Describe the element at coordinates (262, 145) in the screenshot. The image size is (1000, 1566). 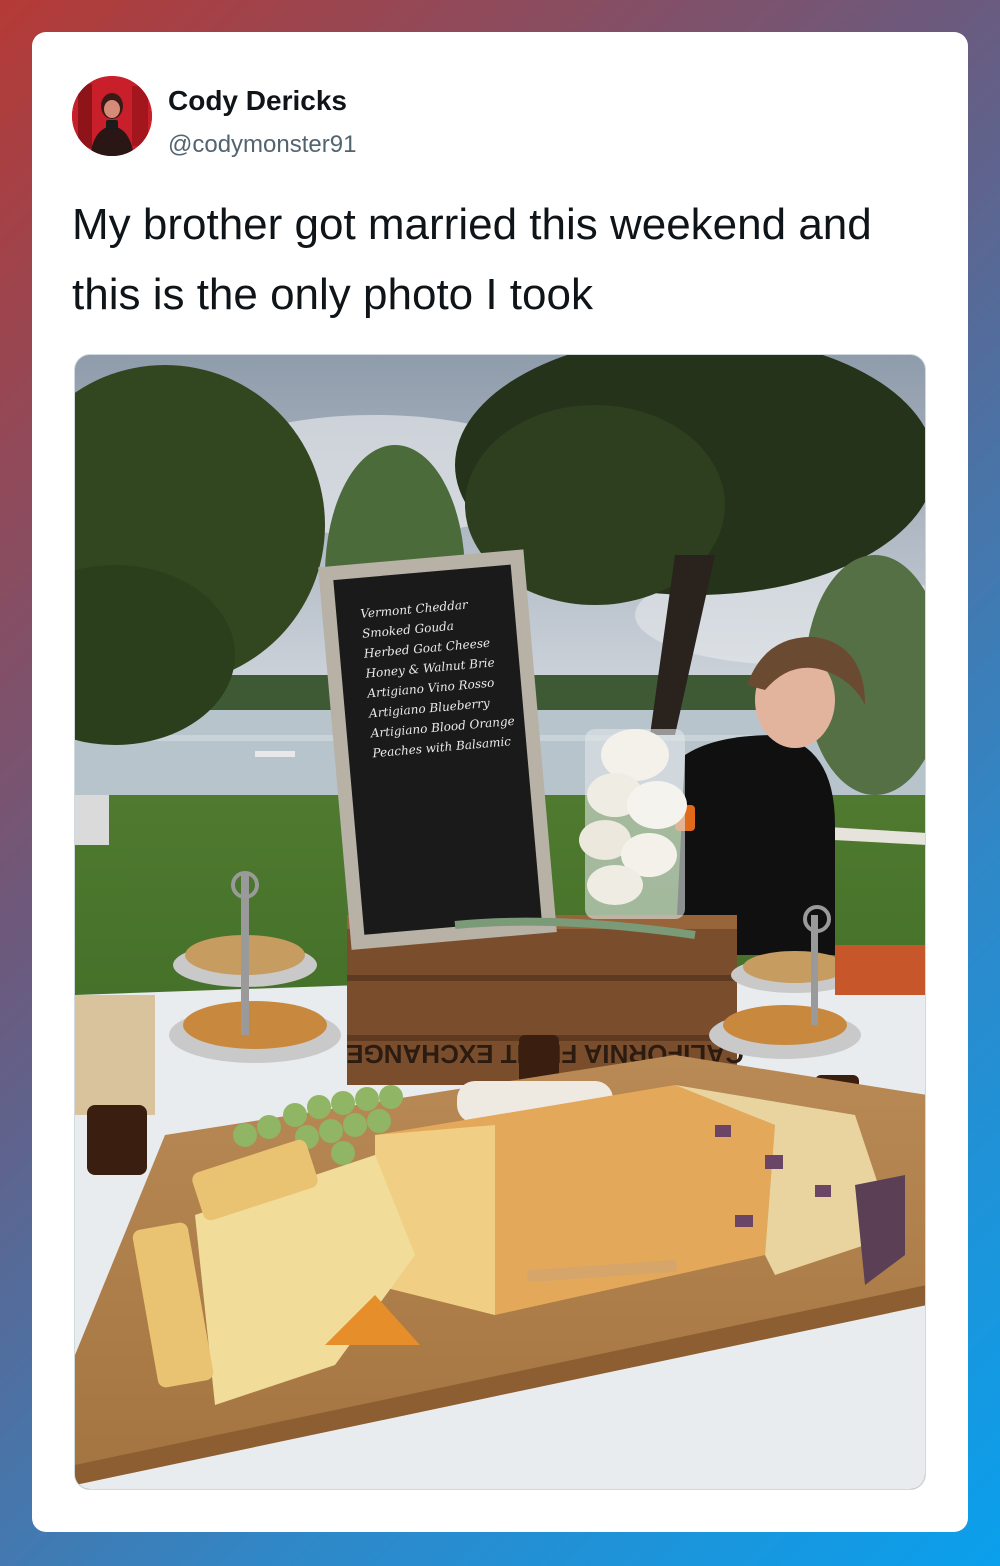
I see `user-handle: @codymonster91` at that location.